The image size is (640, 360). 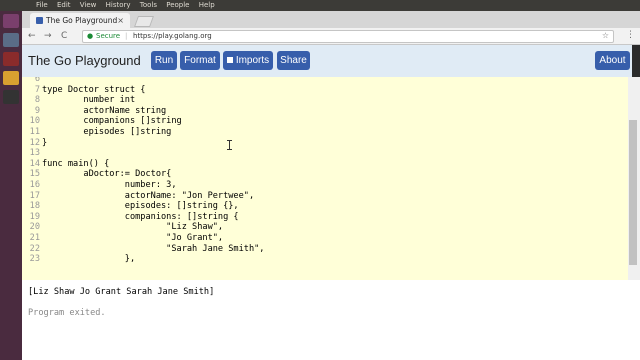 What do you see at coordinates (34, 216) in the screenshot?
I see `line-number: 19` at bounding box center [34, 216].